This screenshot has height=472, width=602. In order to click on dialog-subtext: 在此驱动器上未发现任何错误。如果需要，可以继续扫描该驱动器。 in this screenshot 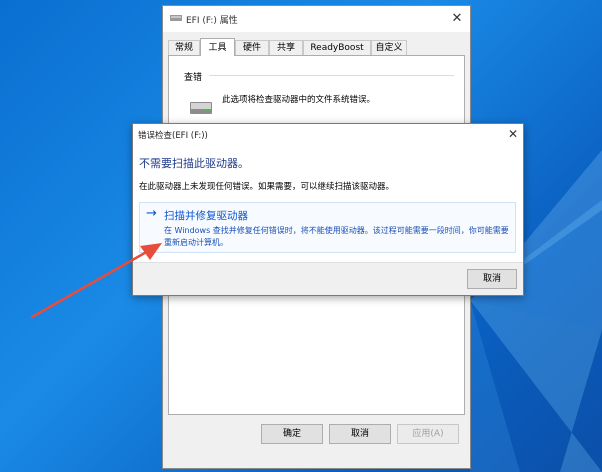, I will do `click(267, 187)`.